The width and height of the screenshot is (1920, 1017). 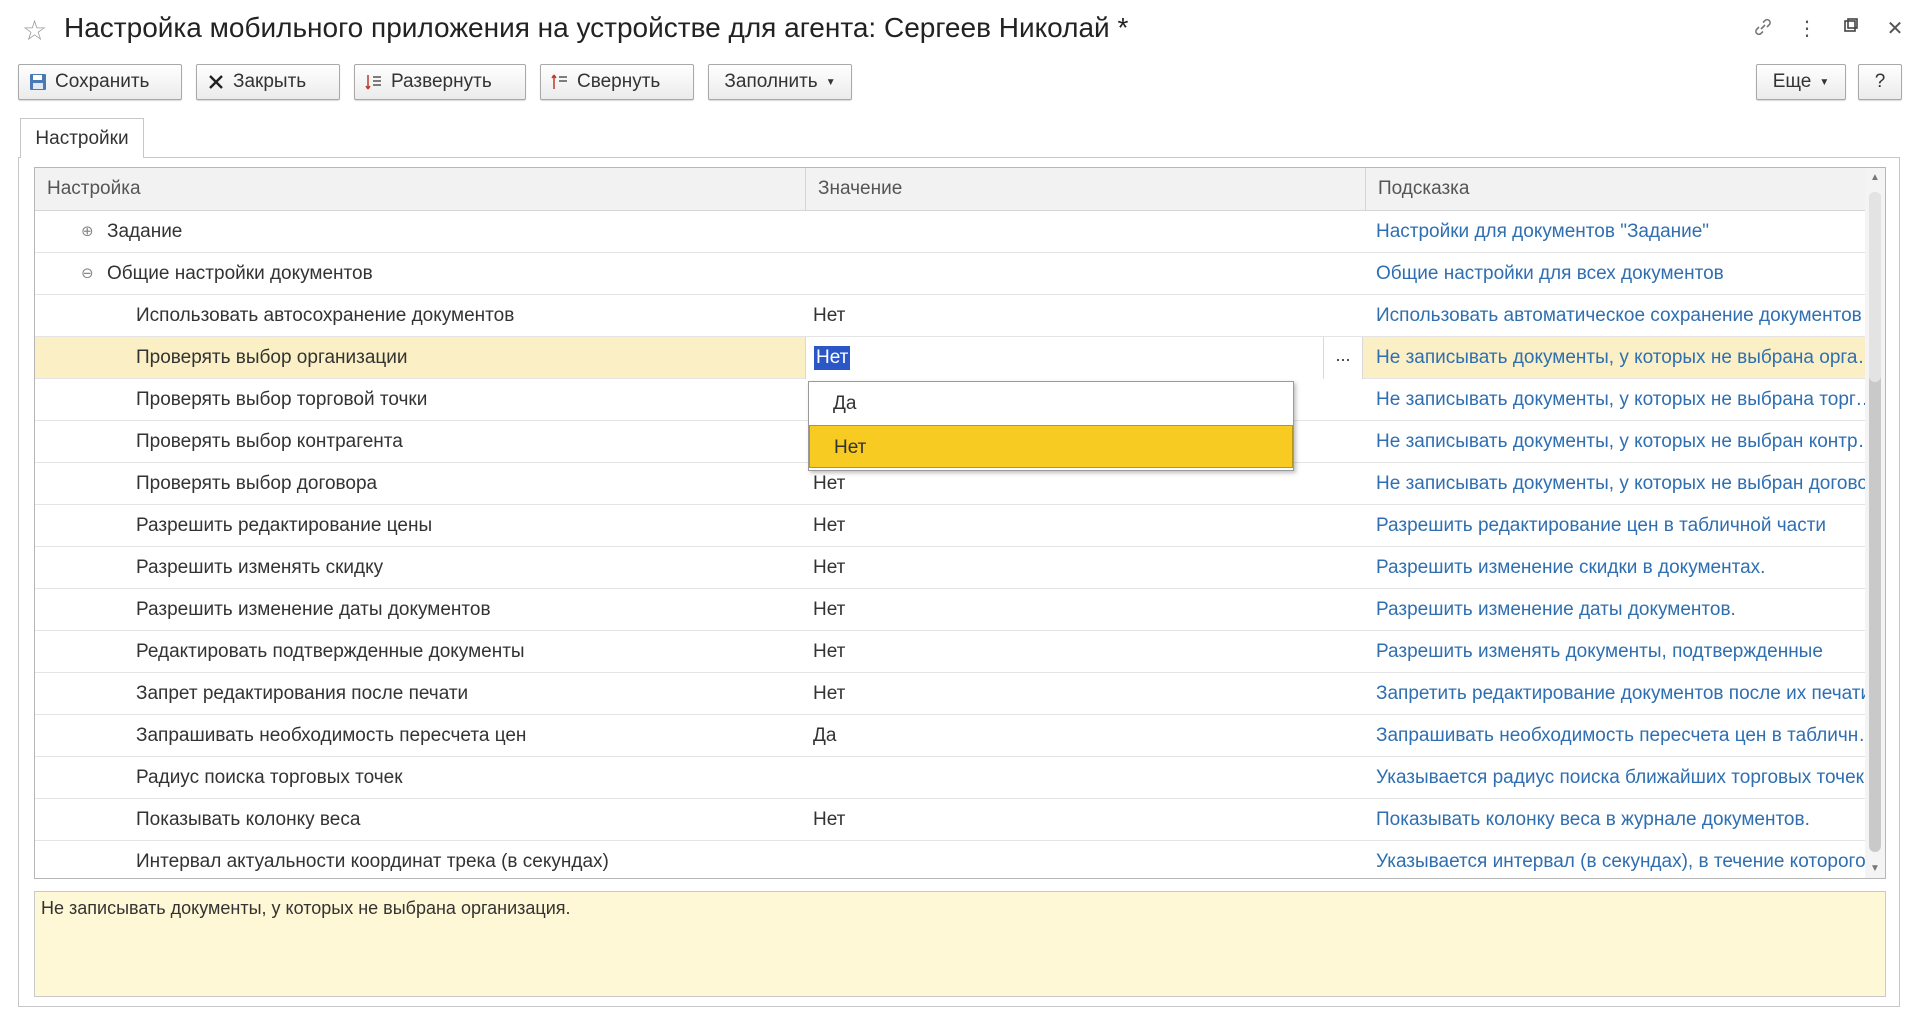 What do you see at coordinates (1875, 177) in the screenshot?
I see `scroll-up-icon: ▲` at bounding box center [1875, 177].